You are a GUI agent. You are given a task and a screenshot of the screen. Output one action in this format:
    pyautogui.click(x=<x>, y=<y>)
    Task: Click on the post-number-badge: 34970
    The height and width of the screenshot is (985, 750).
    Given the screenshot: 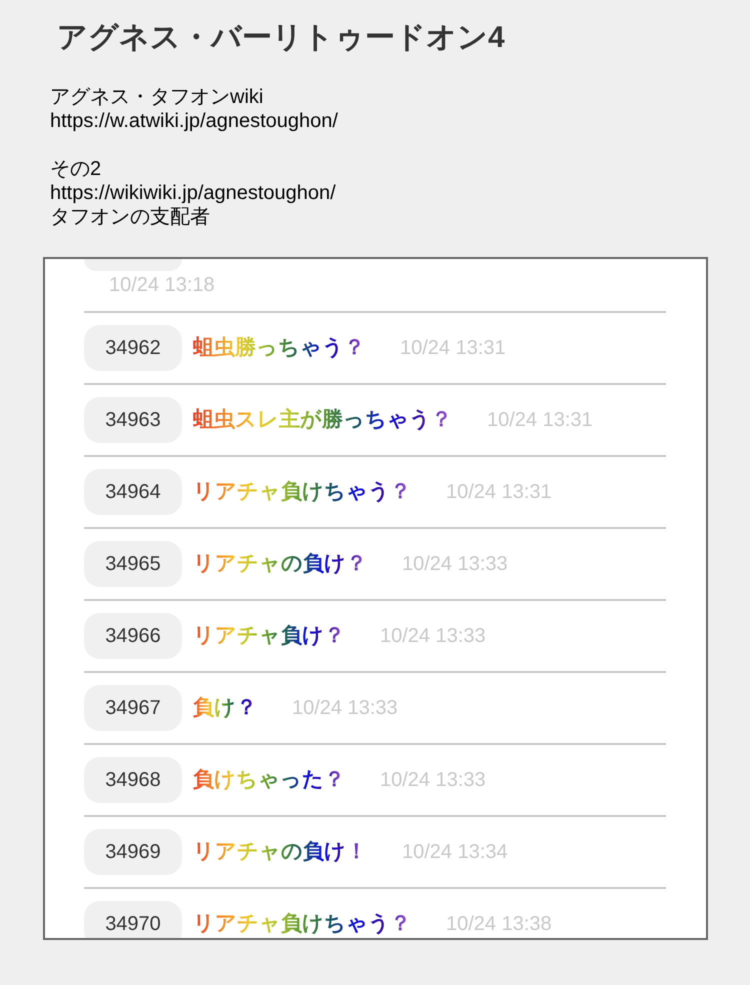 What is the action you would take?
    pyautogui.click(x=133, y=919)
    